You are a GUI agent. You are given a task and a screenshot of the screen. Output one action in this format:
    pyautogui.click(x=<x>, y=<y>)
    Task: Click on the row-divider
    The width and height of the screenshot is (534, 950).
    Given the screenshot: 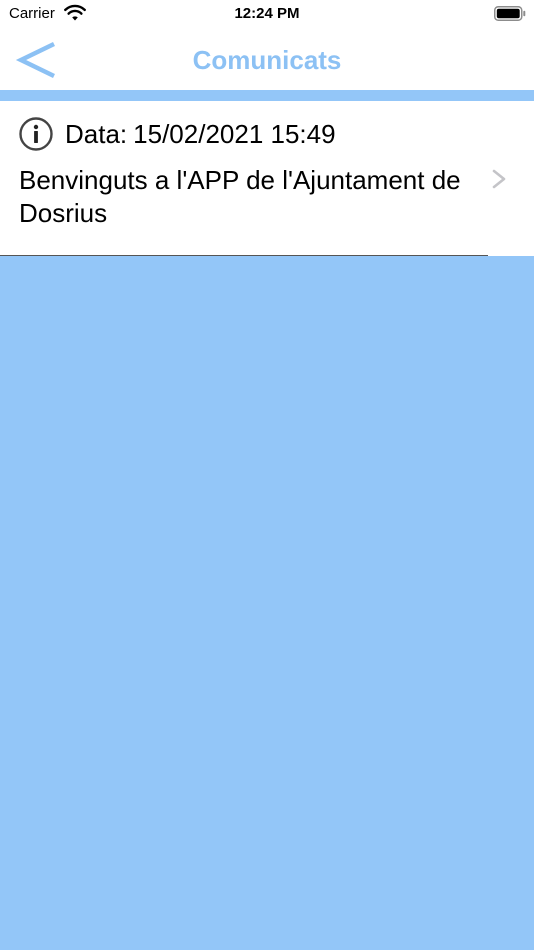 What is the action you would take?
    pyautogui.click(x=244, y=255)
    